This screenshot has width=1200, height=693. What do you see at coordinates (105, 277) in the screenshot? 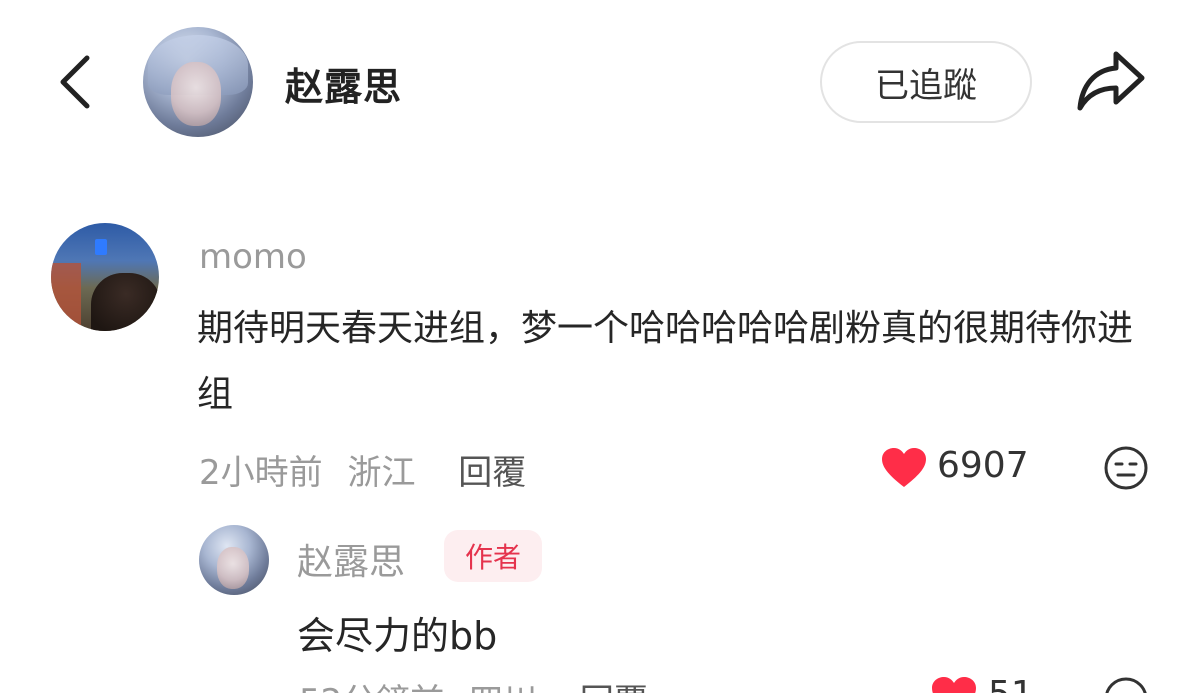
I see `commenter-avatar` at bounding box center [105, 277].